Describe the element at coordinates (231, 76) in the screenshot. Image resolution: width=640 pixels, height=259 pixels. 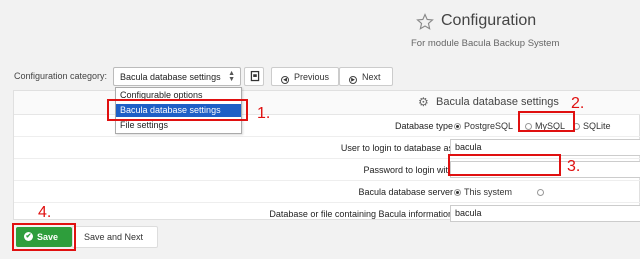
I see `chevron-updown-icon: ▲ ▼` at that location.